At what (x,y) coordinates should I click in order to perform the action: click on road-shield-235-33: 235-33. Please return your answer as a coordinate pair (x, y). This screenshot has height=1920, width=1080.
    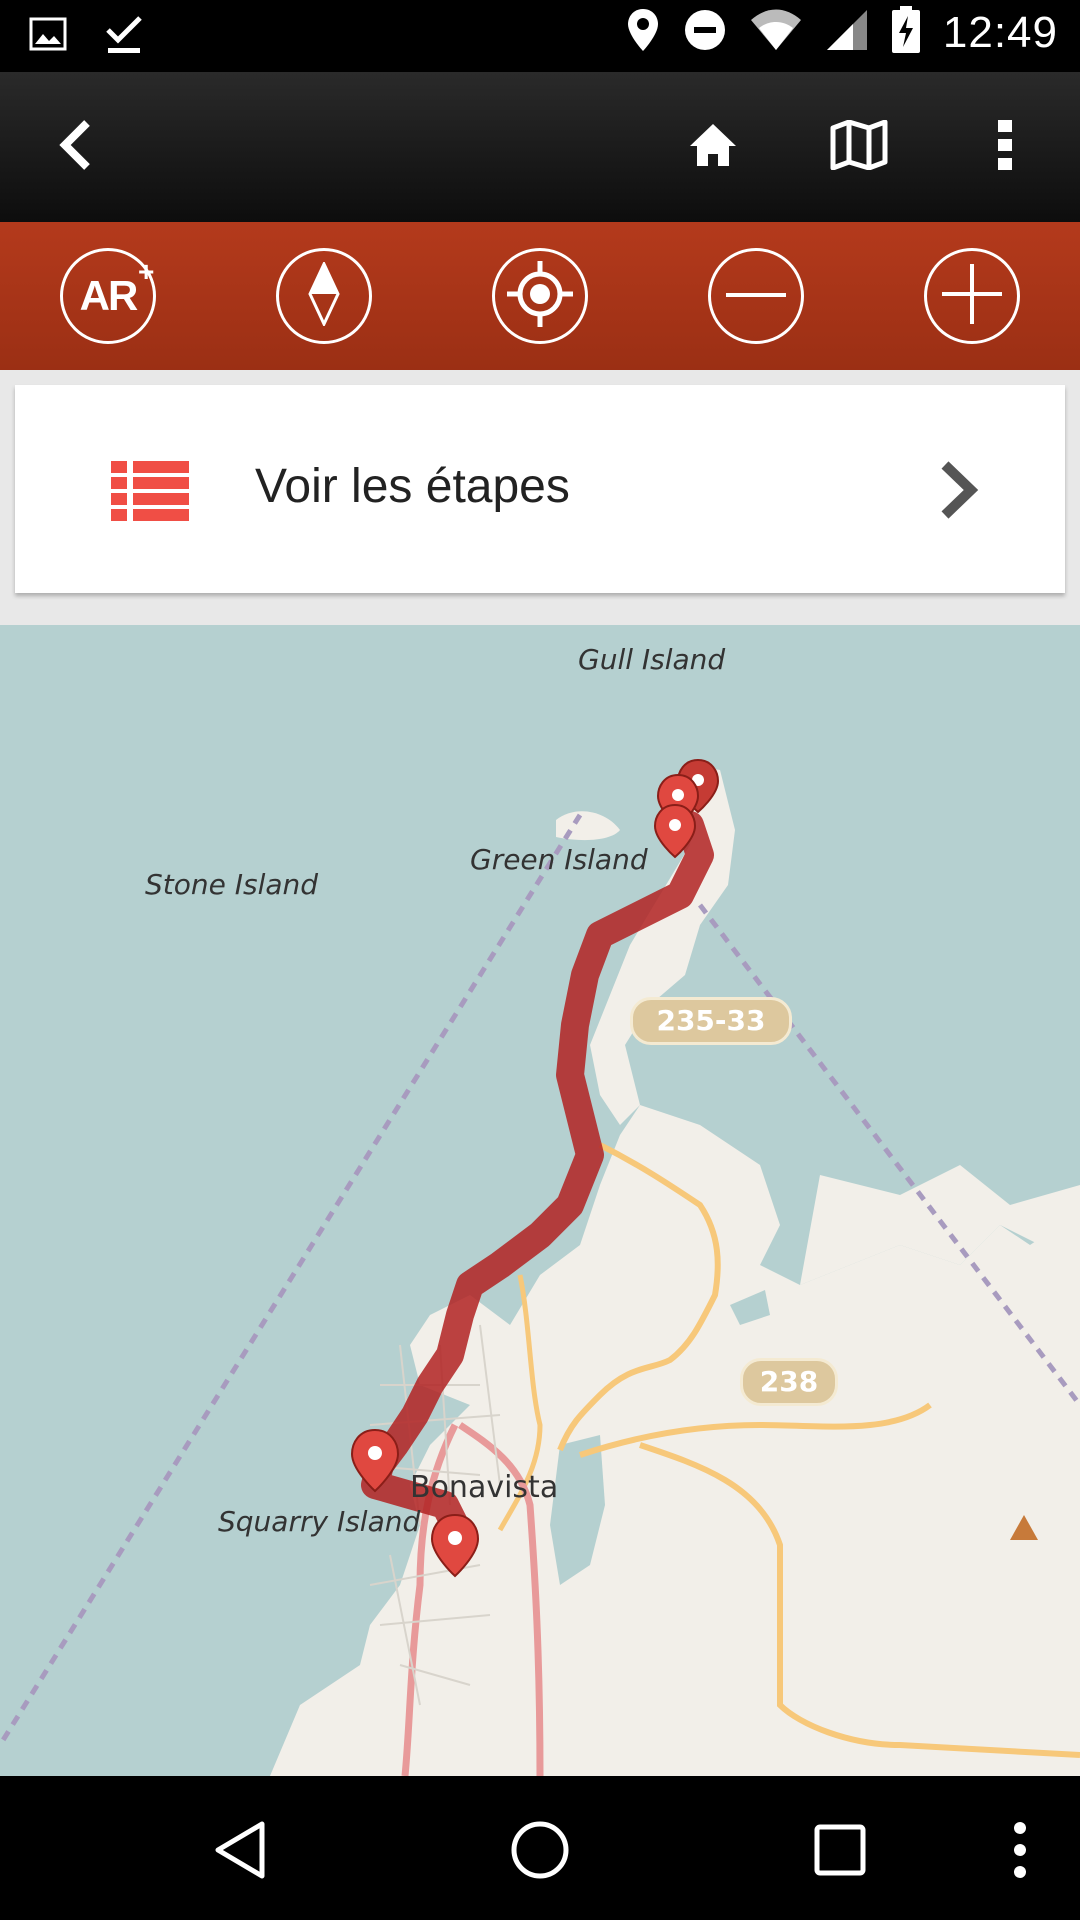
    Looking at the image, I should click on (711, 1021).